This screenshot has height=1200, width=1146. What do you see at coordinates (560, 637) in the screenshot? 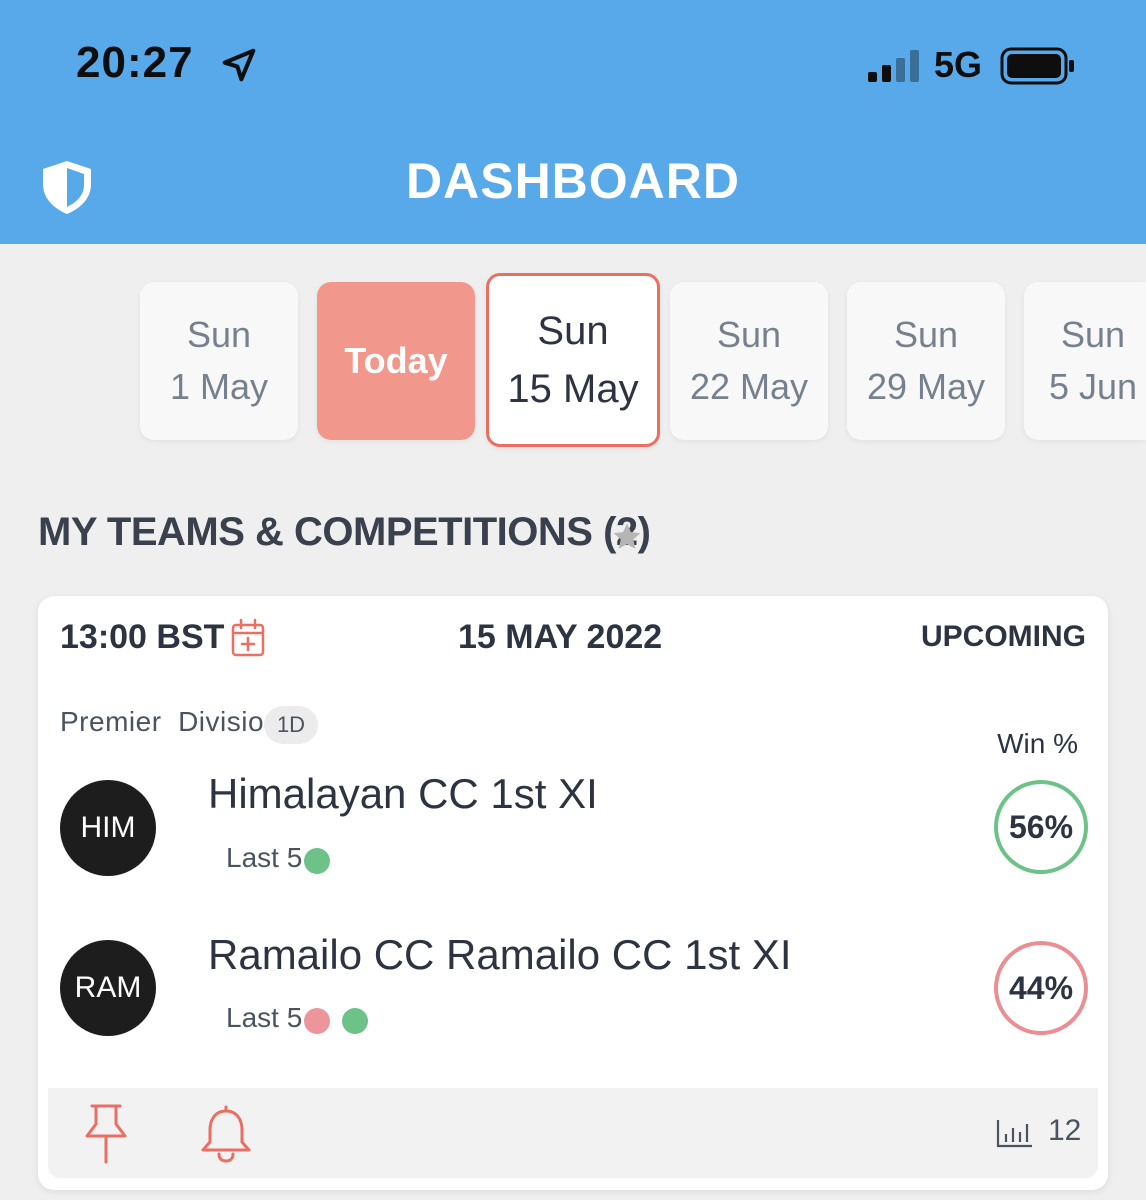
I see `match-date: 15 MAY 2022` at bounding box center [560, 637].